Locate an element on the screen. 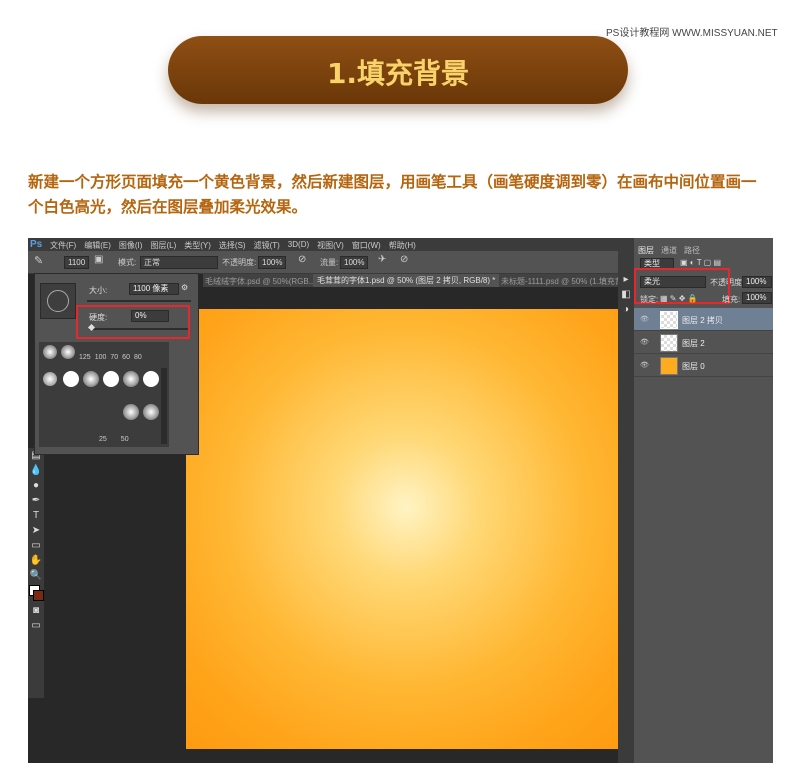  menu-type: 类型(Y) is located at coordinates (197, 245).